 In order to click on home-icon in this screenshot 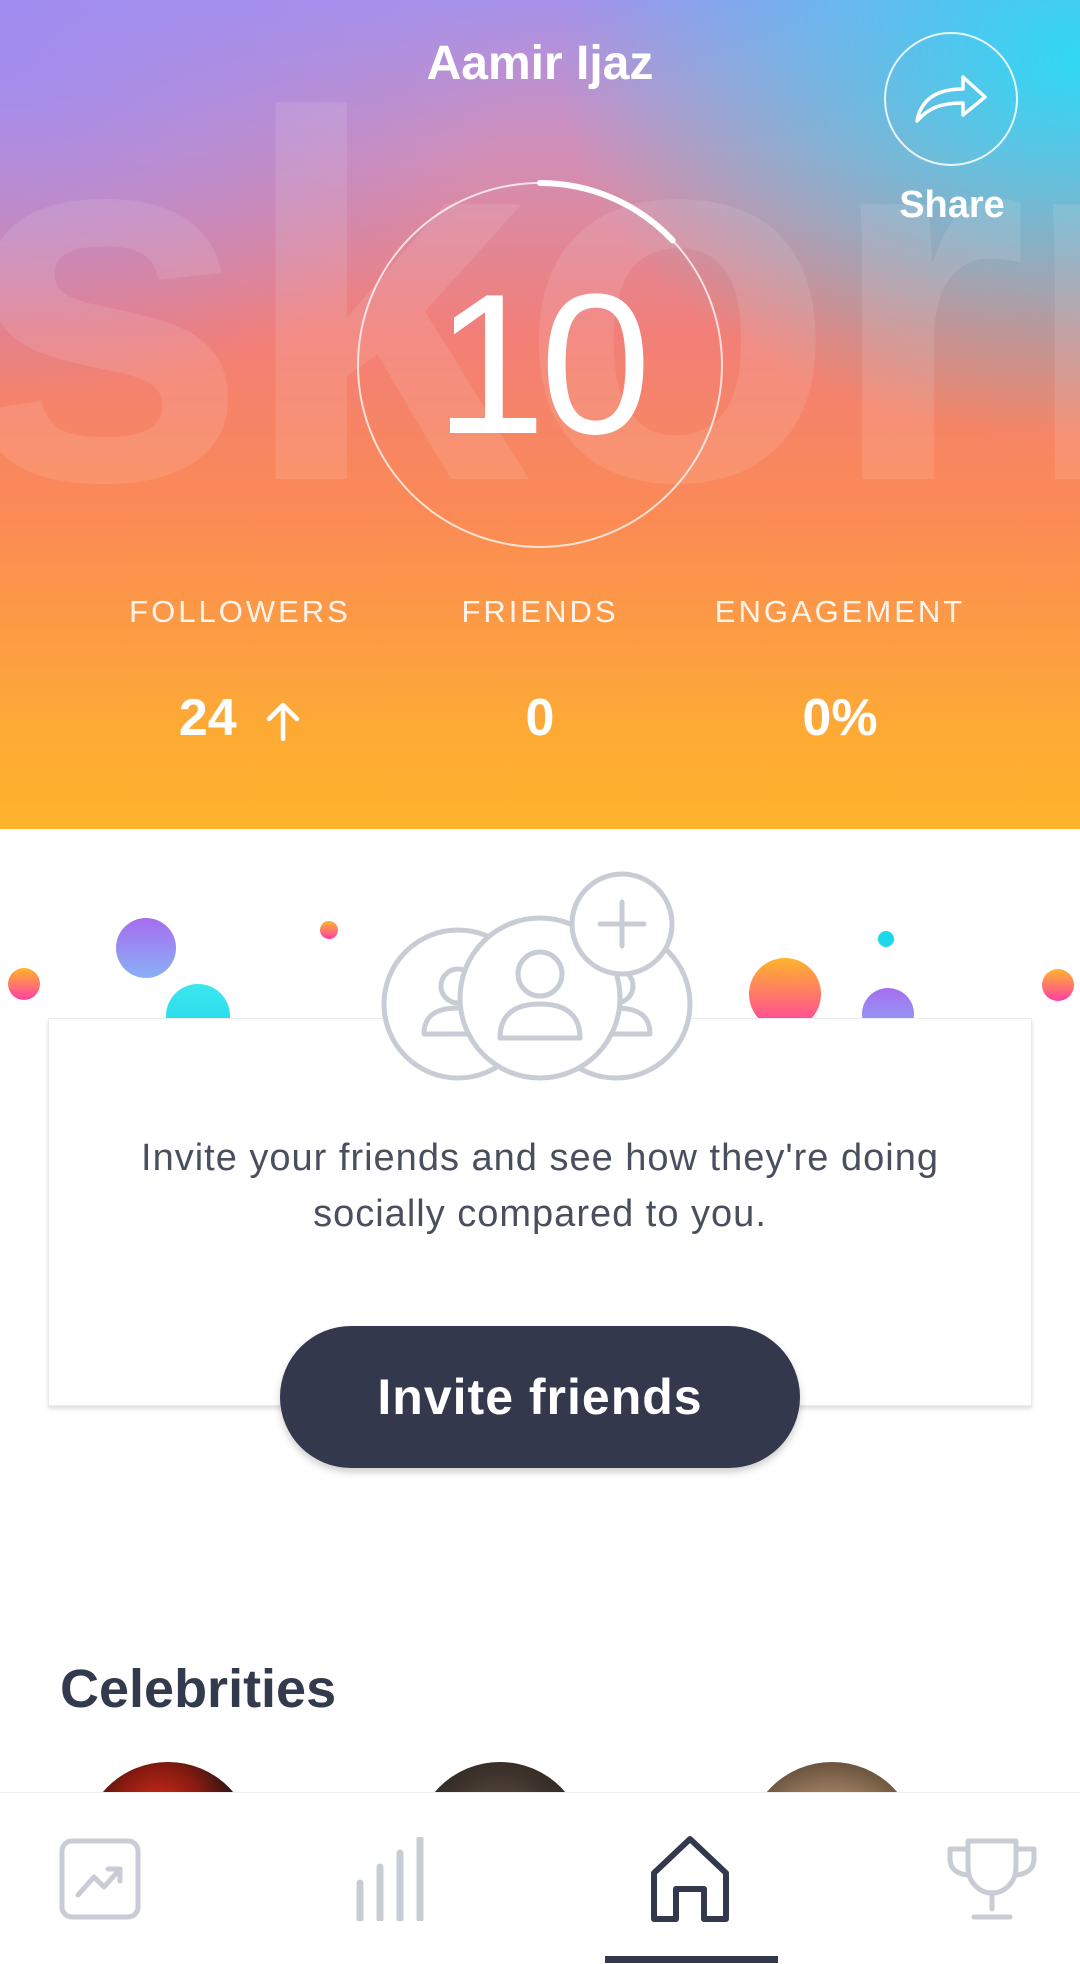, I will do `click(690, 1878)`.